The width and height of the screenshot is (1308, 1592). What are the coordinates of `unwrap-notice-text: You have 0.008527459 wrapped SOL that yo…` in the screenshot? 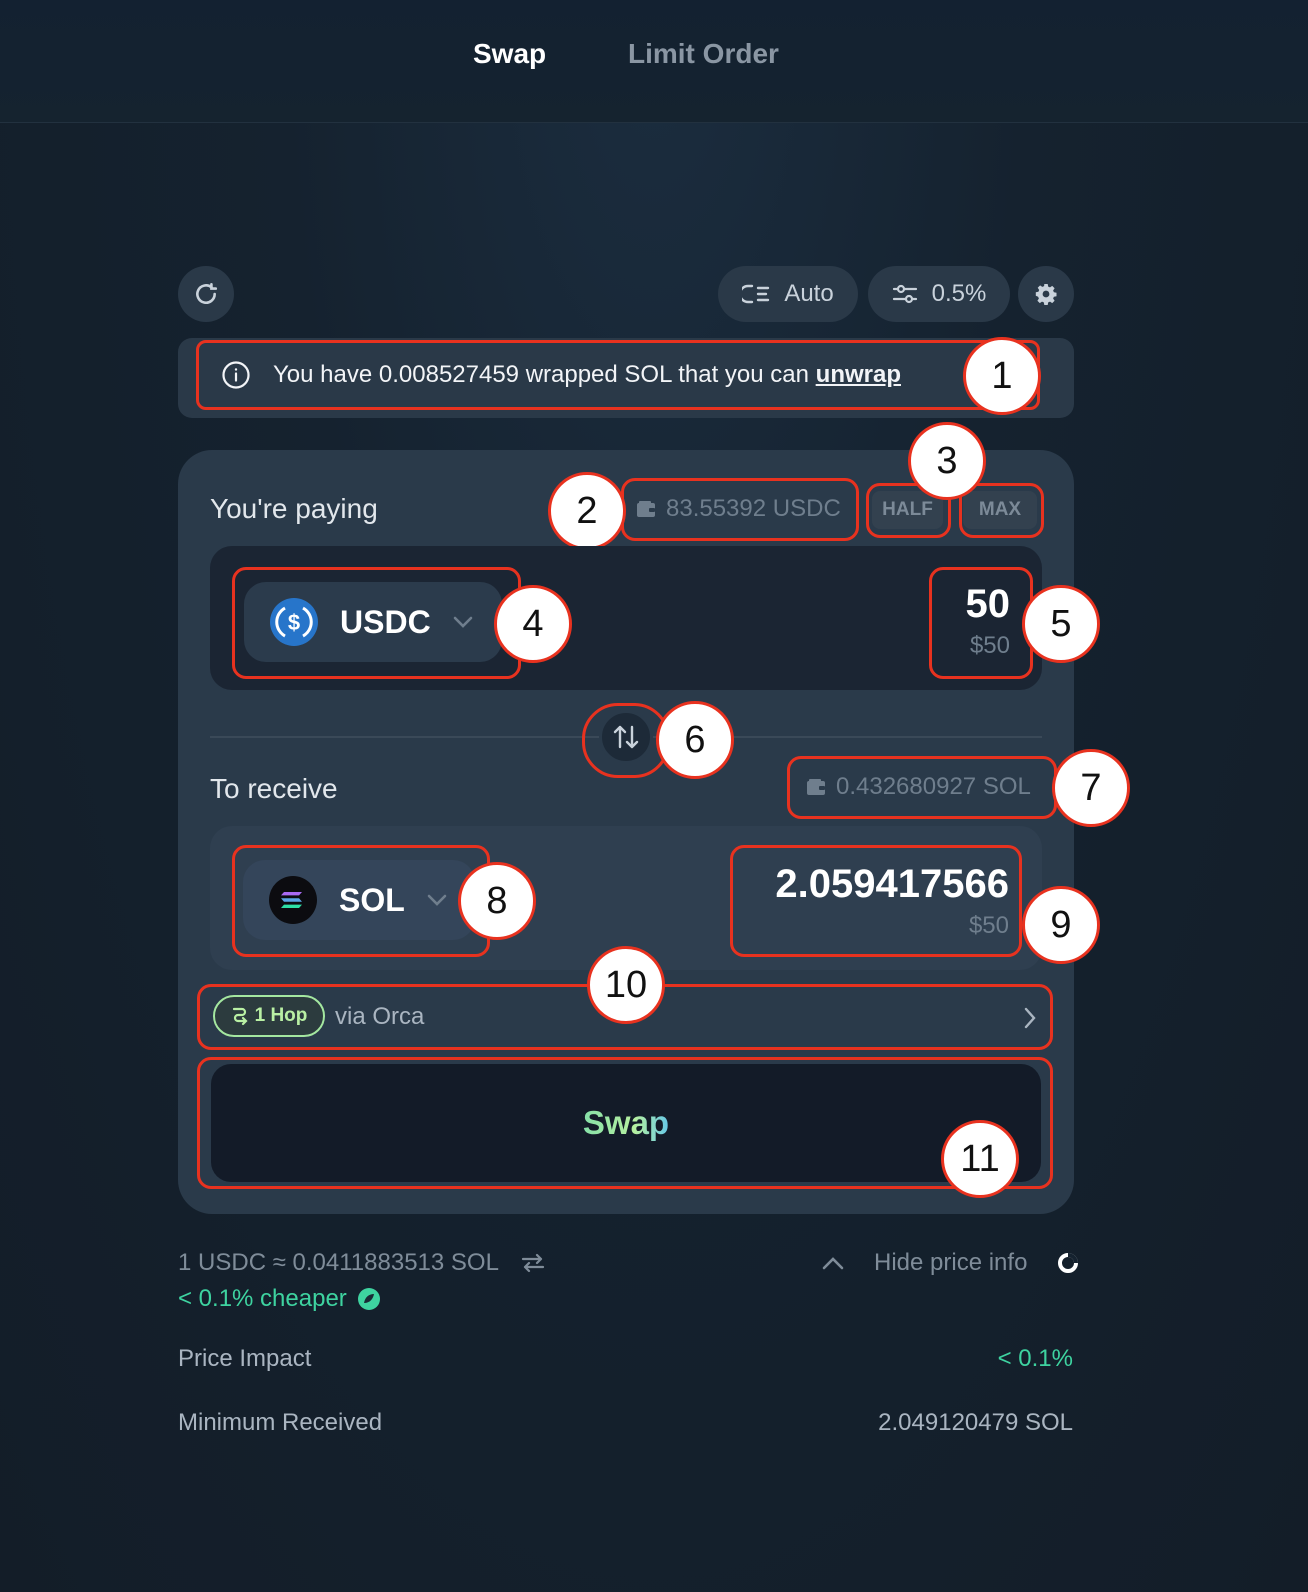 It's located at (587, 375).